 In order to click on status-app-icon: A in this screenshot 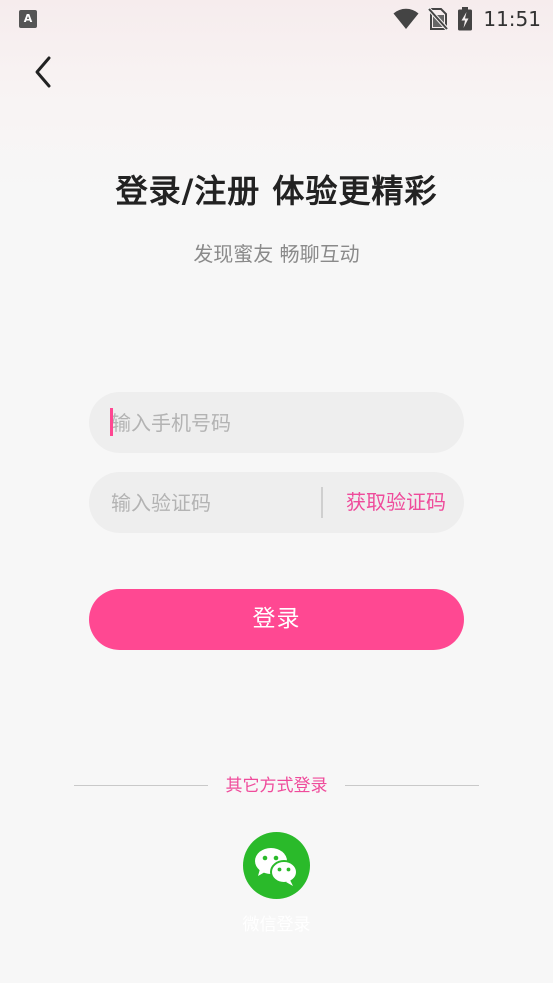, I will do `click(28, 19)`.